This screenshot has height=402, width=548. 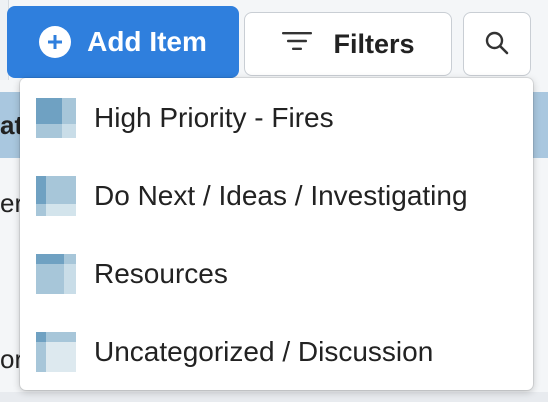 I want to click on search-icon, so click(x=497, y=44).